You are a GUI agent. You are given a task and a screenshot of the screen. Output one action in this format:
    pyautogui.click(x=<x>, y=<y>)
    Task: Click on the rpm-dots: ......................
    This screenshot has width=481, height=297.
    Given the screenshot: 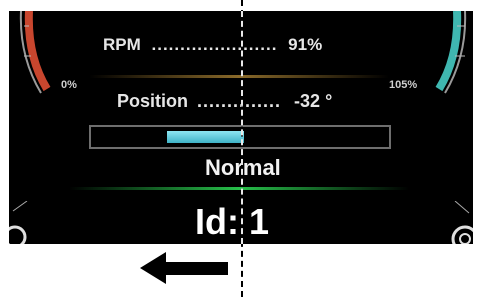 What is the action you would take?
    pyautogui.click(x=214, y=44)
    